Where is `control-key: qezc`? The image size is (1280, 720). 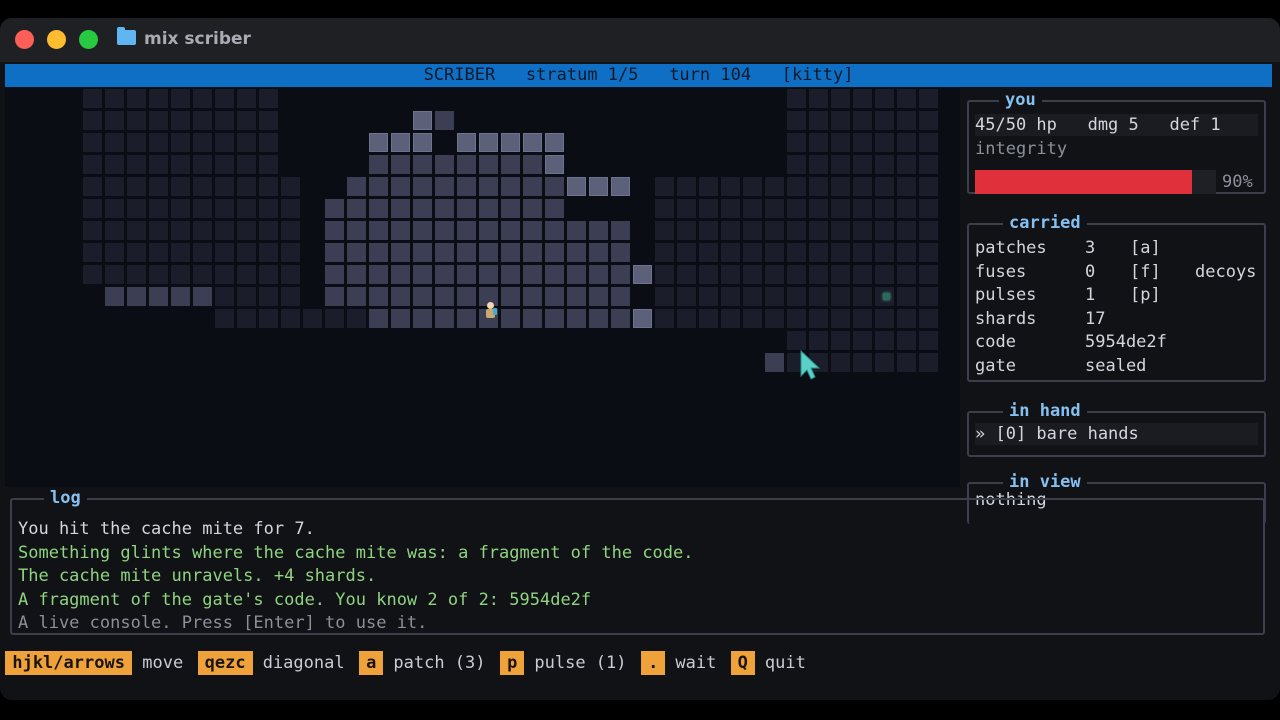 control-key: qezc is located at coordinates (225, 663).